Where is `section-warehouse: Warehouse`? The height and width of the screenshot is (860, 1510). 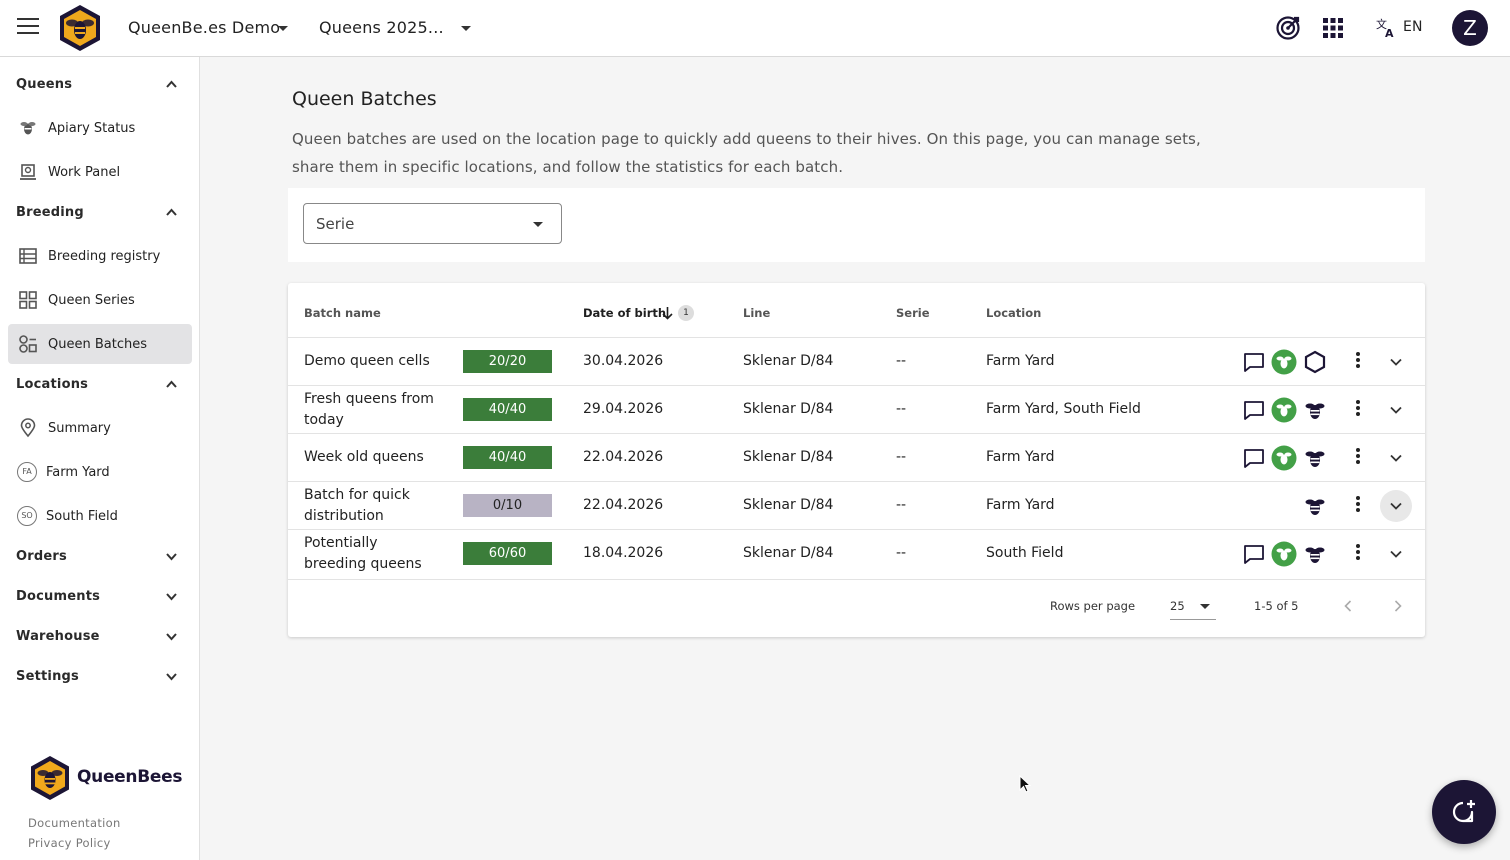
section-warehouse: Warehouse is located at coordinates (58, 636).